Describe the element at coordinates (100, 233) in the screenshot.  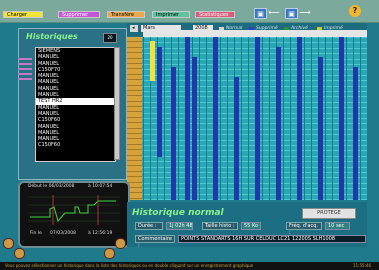
I see `mini-chart-end-time: à 12:56:19` at that location.